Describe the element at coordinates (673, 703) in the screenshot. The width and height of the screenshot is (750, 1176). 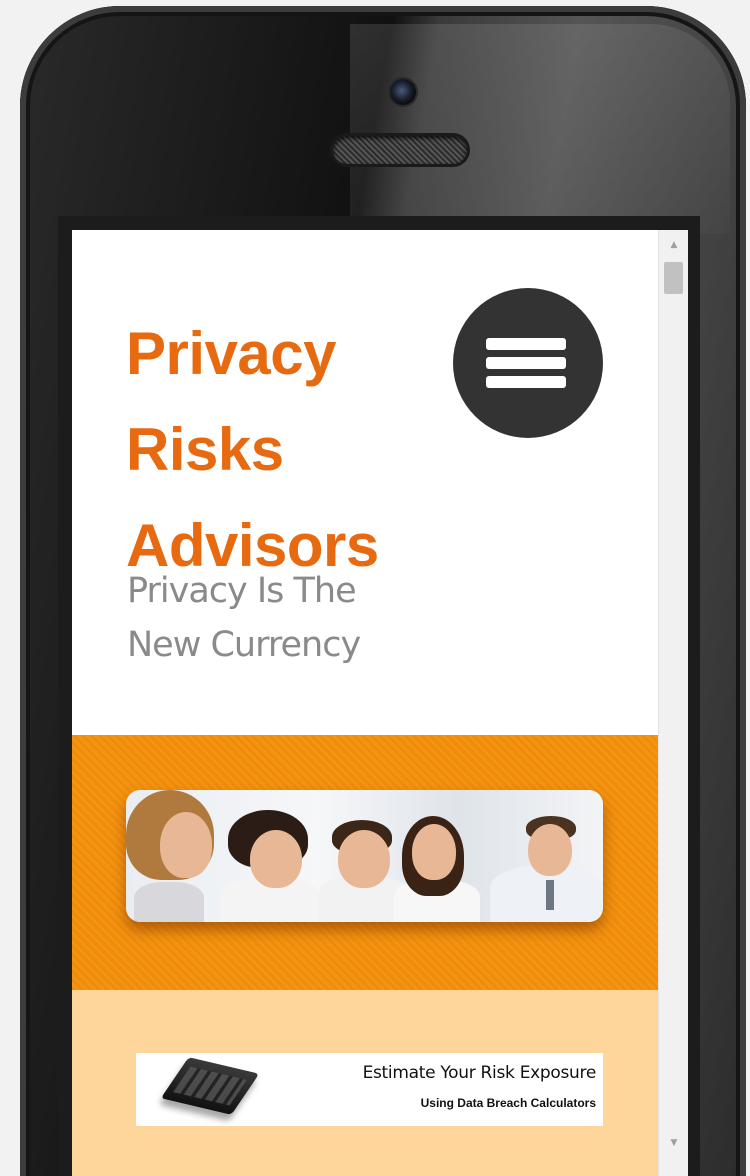
I see `vertical-scrollbar: ▲ ▼` at that location.